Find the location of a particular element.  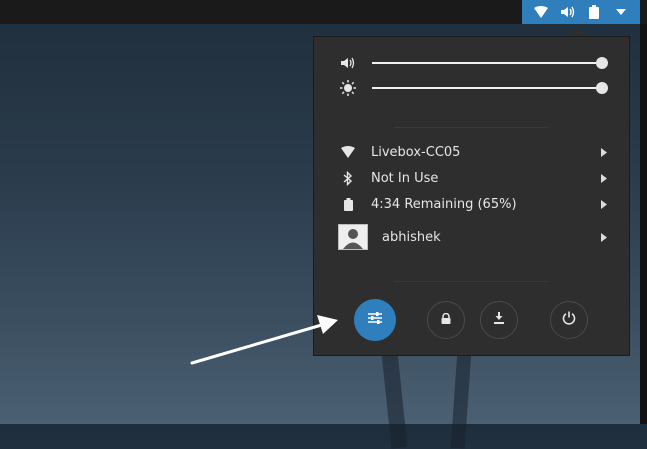

menu-item-wifi: Livebox-CC05 is located at coordinates (474, 152).